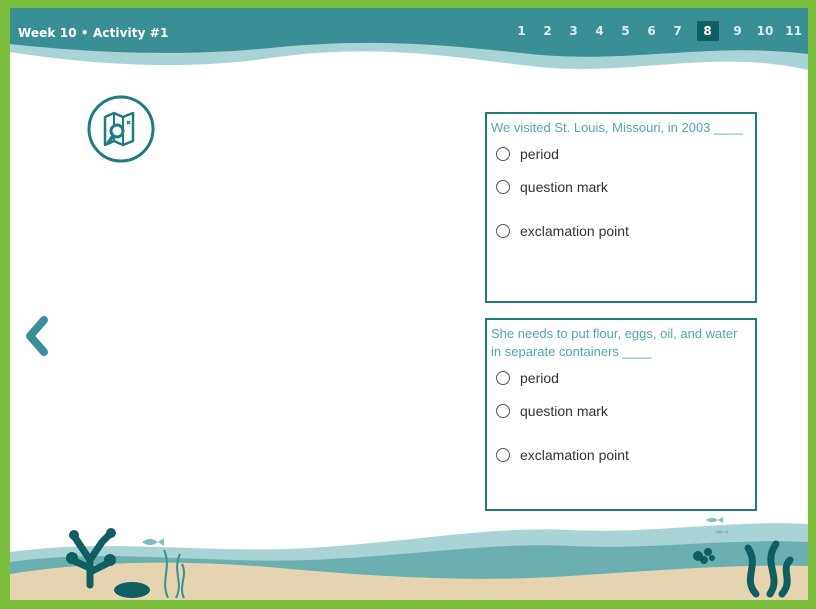  What do you see at coordinates (626, 31) in the screenshot?
I see `page-5-link: 5` at bounding box center [626, 31].